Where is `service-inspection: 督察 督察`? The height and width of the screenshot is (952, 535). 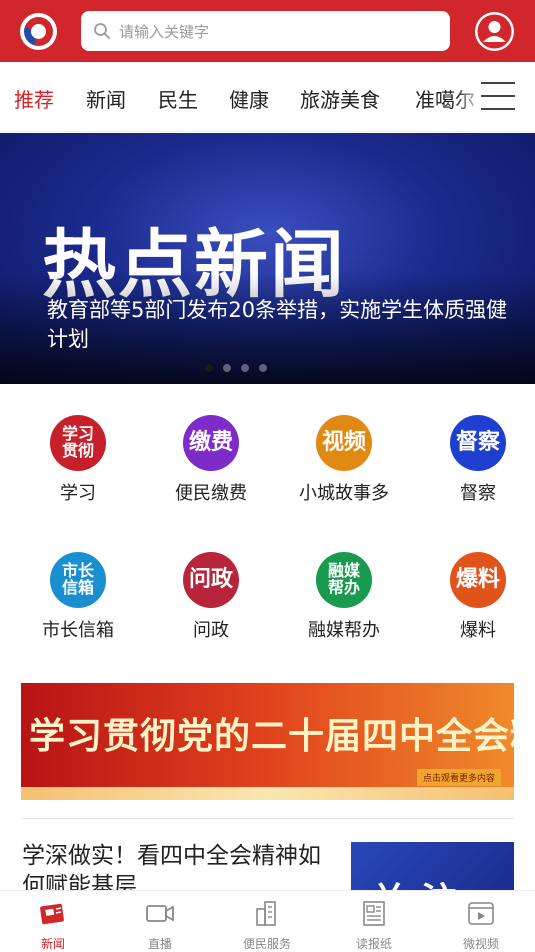 service-inspection: 督察 督察 is located at coordinates (476, 460).